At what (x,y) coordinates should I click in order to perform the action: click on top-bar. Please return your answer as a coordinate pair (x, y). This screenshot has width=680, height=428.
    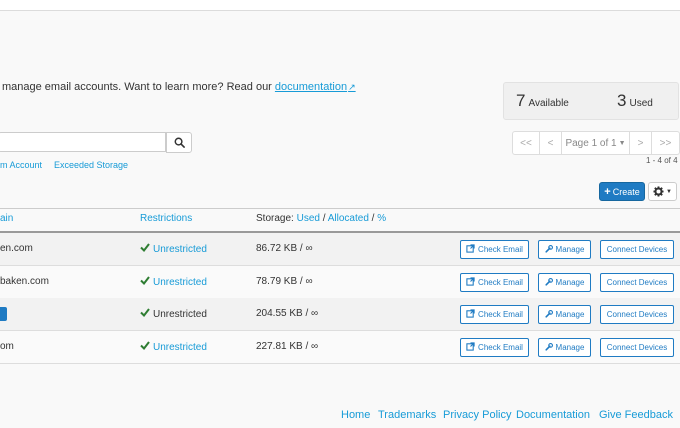
    Looking at the image, I should click on (340, 5).